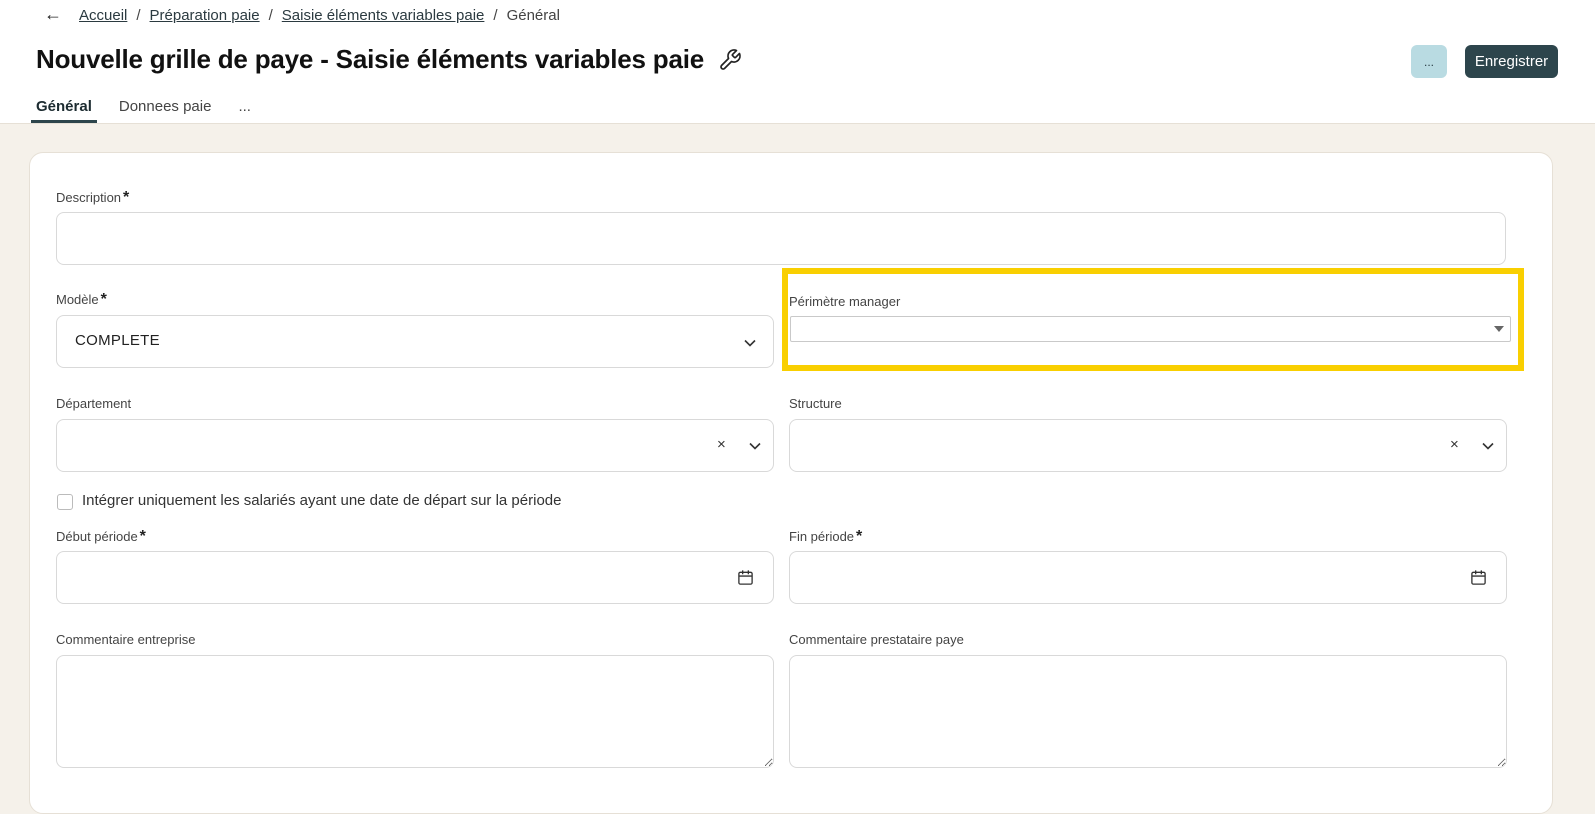 The width and height of the screenshot is (1595, 814). What do you see at coordinates (415, 711) in the screenshot?
I see `commentaire-entreprise-textarea` at bounding box center [415, 711].